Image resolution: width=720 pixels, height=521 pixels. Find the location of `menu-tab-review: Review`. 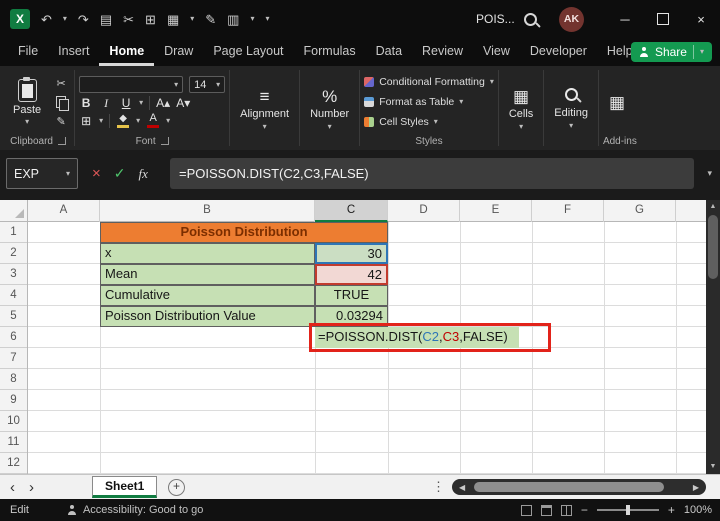

menu-tab-review: Review is located at coordinates (442, 52).